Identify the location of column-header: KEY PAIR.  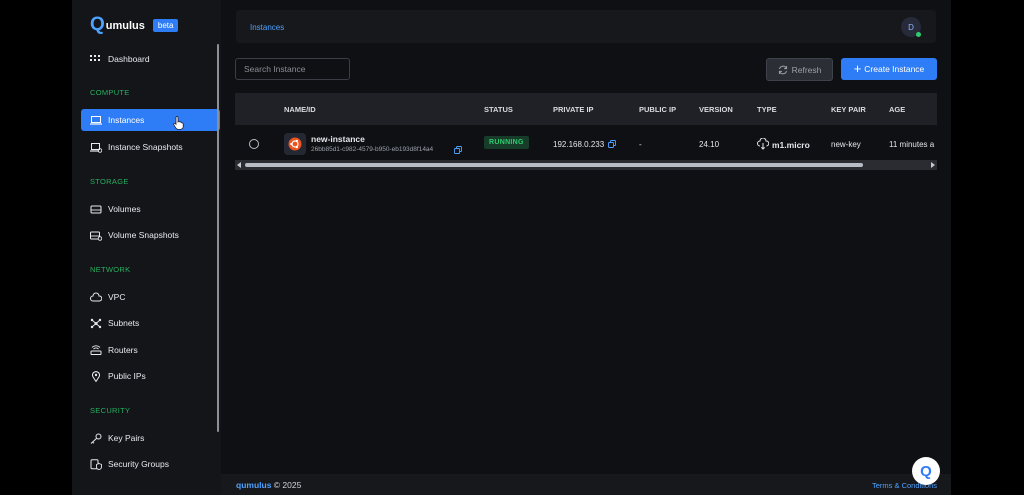
(848, 109).